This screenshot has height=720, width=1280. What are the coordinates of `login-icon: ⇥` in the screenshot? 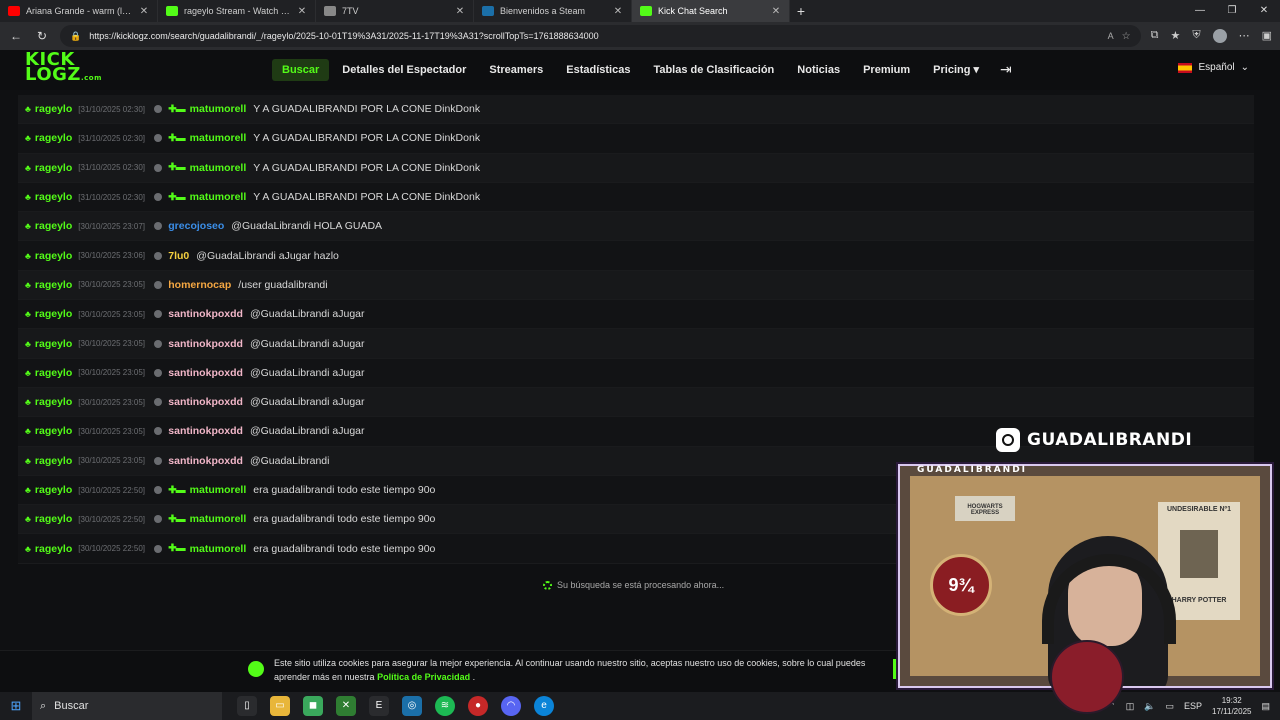 It's located at (1006, 69).